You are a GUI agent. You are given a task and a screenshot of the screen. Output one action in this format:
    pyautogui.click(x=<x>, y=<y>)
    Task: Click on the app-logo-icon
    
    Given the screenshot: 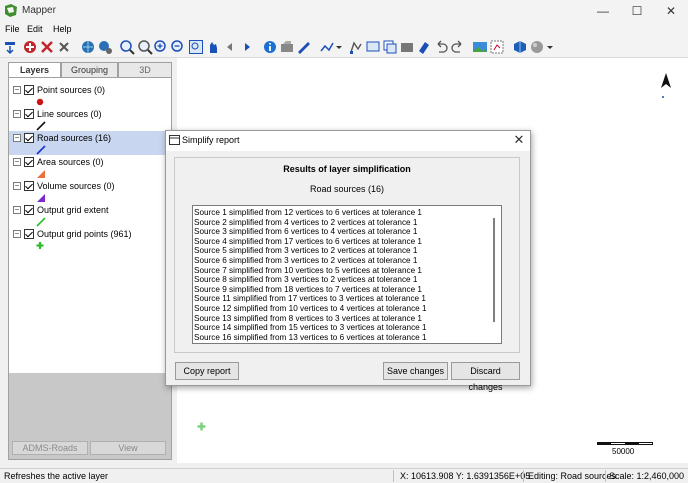 What is the action you would take?
    pyautogui.click(x=11, y=10)
    